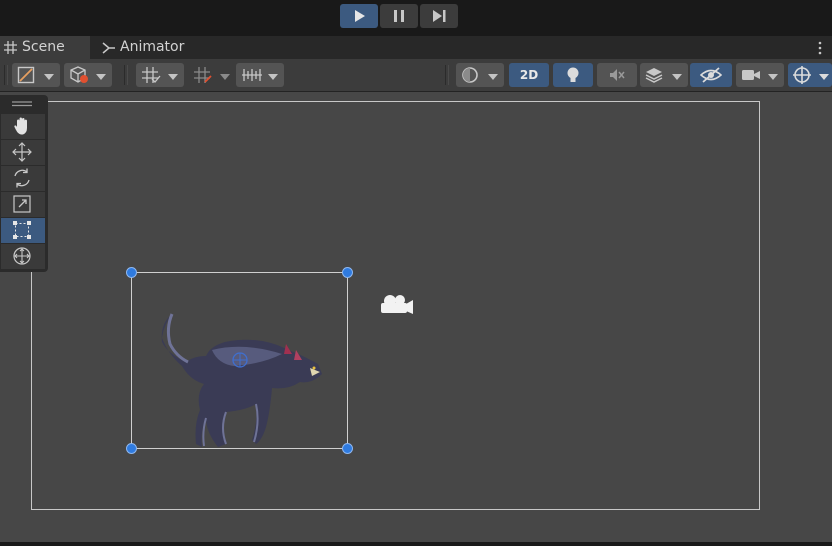  I want to click on 2d-mode-toggle: 2D, so click(529, 75).